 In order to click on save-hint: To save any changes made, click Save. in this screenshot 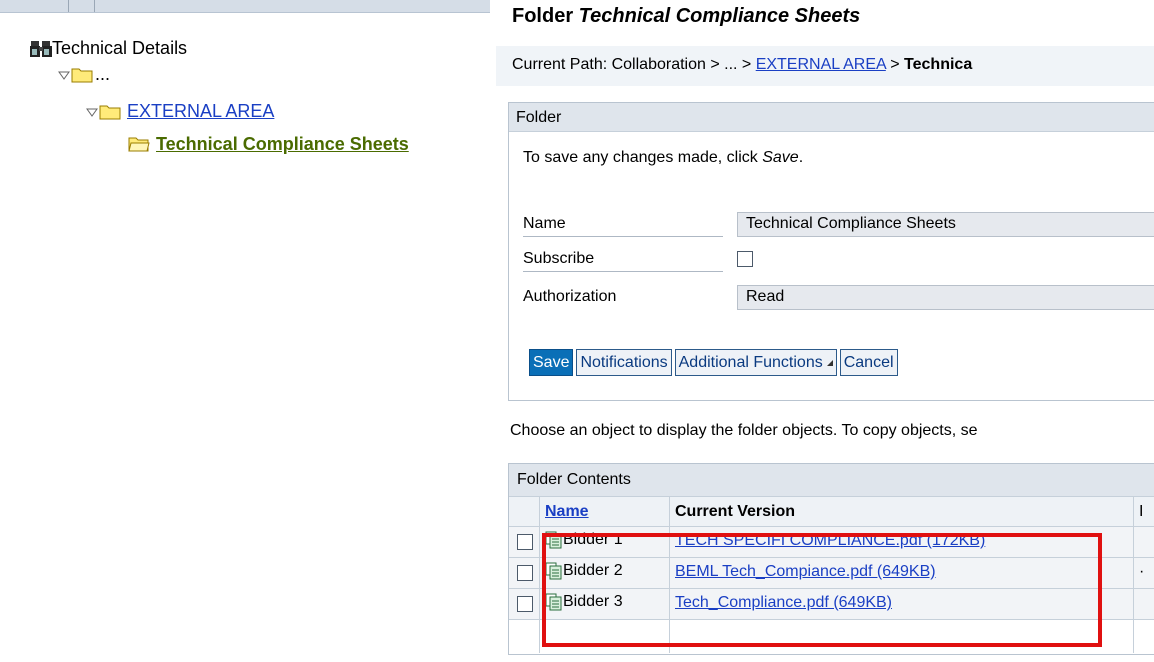, I will do `click(663, 157)`.